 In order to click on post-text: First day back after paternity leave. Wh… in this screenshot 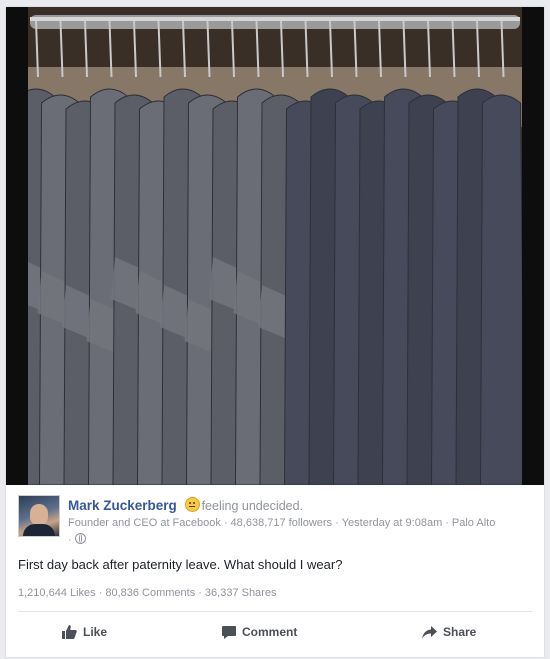, I will do `click(180, 564)`.